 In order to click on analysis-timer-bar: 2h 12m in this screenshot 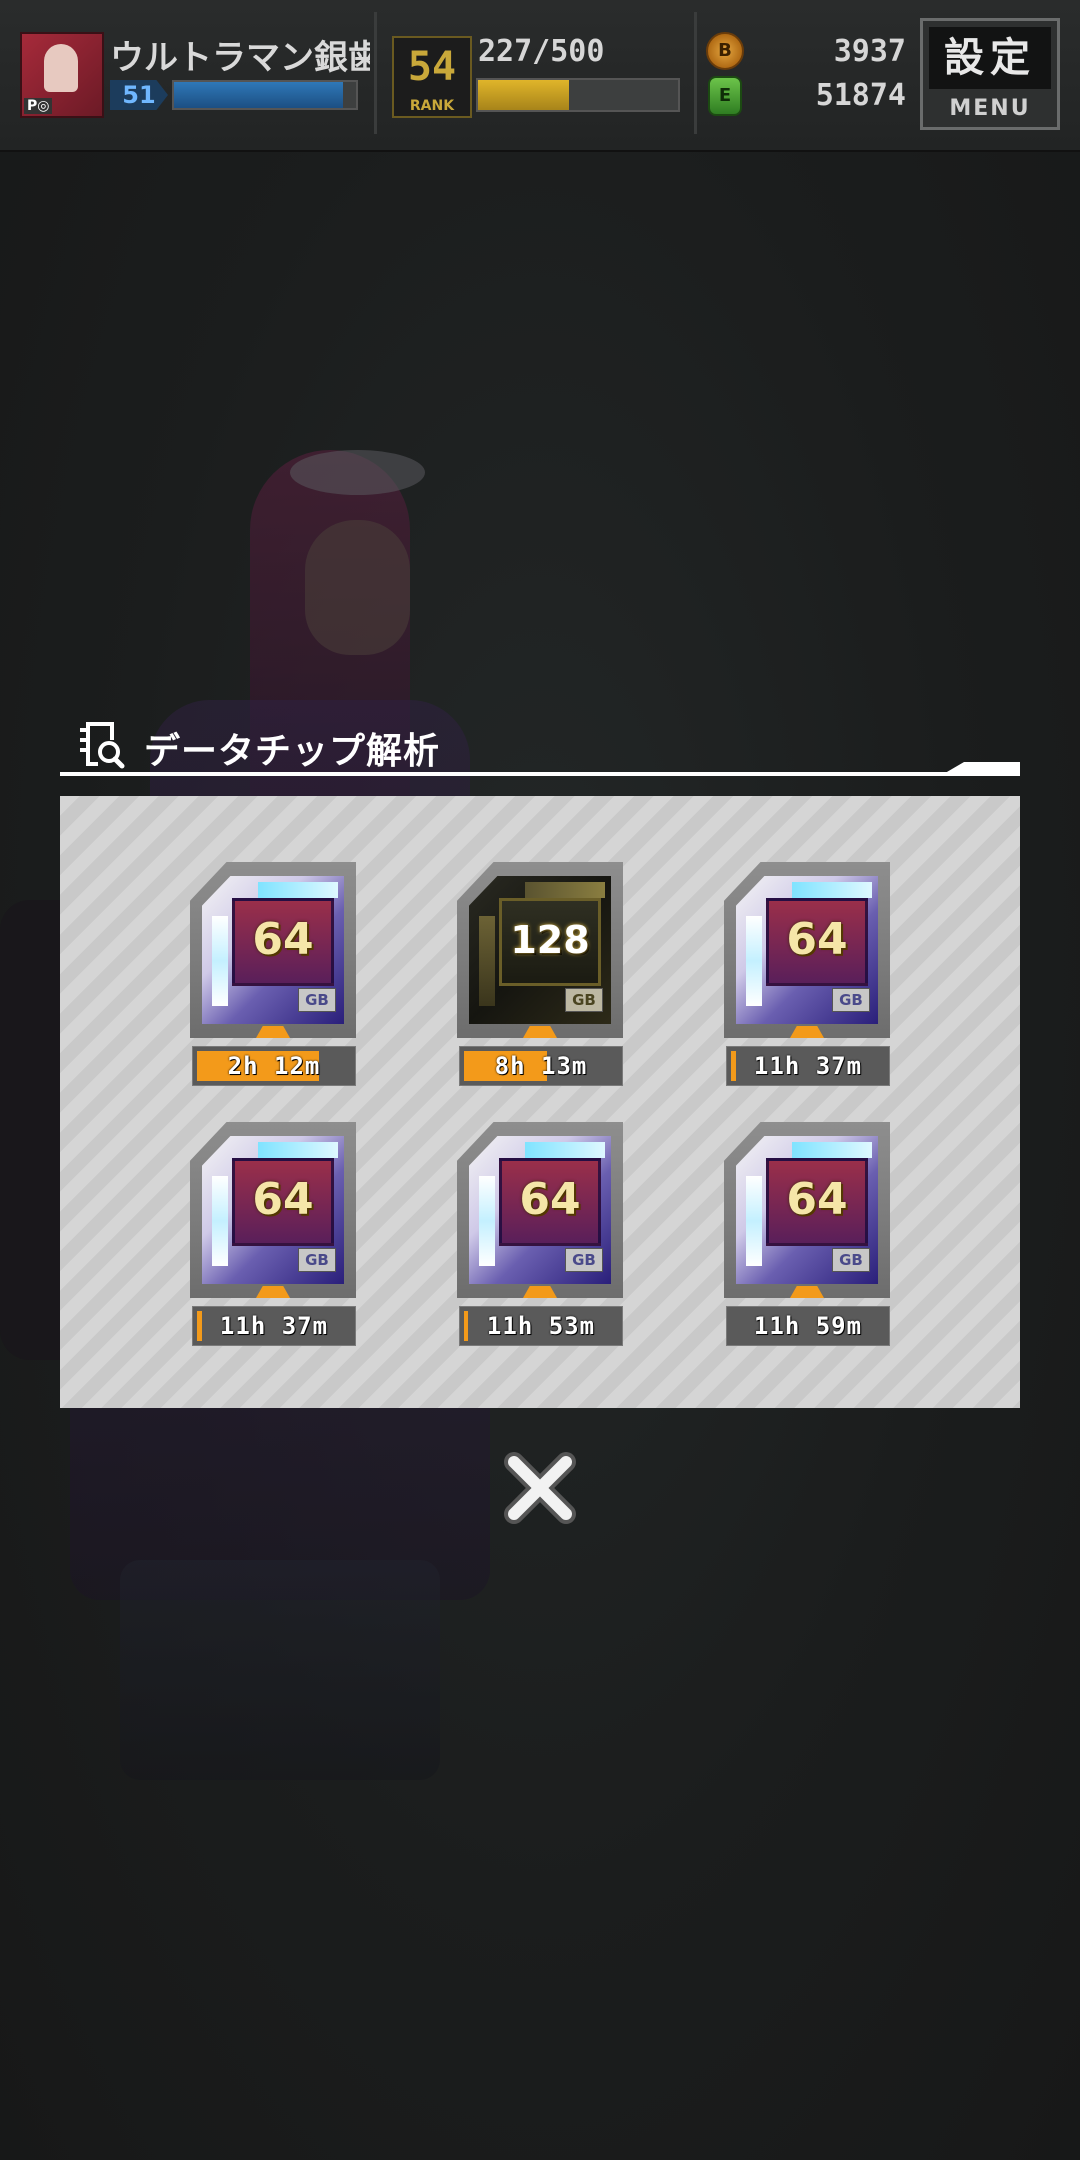, I will do `click(274, 1066)`.